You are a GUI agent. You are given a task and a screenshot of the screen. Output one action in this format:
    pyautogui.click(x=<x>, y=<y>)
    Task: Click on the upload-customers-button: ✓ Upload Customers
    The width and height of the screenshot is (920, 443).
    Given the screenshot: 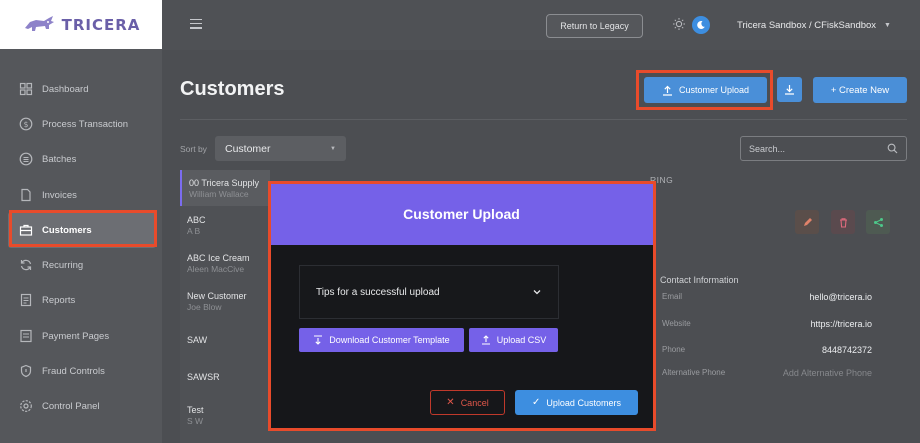 What is the action you would take?
    pyautogui.click(x=576, y=402)
    